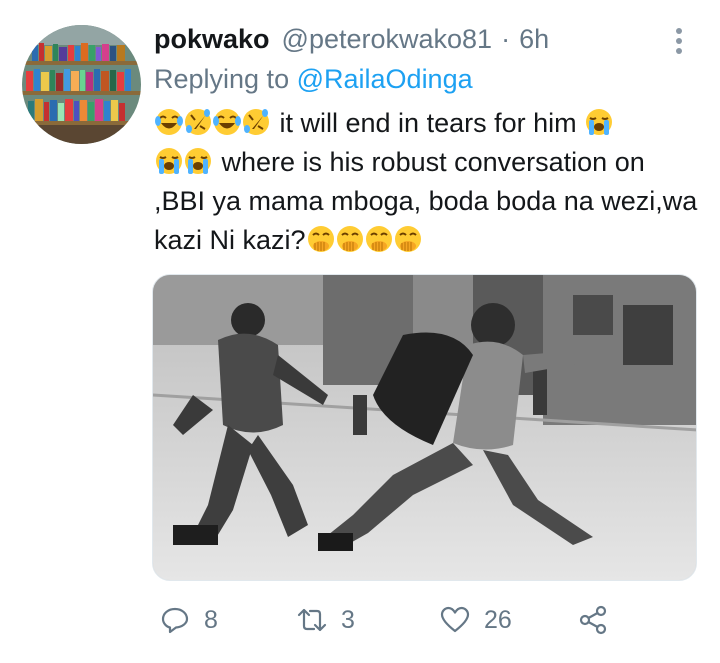  I want to click on display-name: pokwako, so click(212, 39).